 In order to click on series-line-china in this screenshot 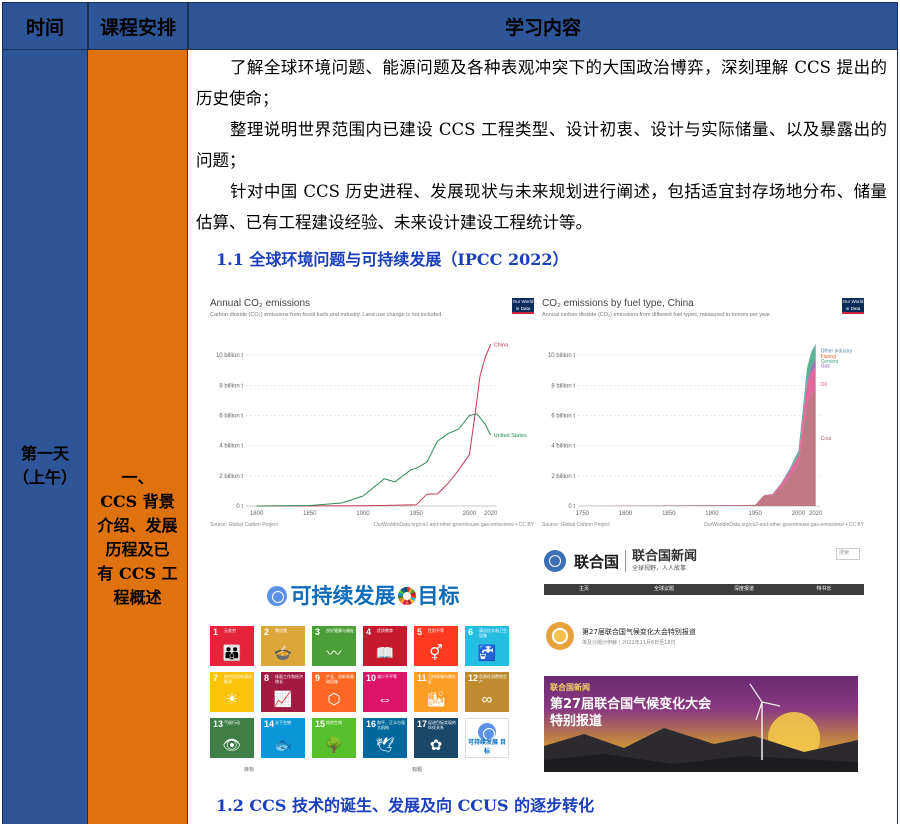, I will do `click(374, 425)`.